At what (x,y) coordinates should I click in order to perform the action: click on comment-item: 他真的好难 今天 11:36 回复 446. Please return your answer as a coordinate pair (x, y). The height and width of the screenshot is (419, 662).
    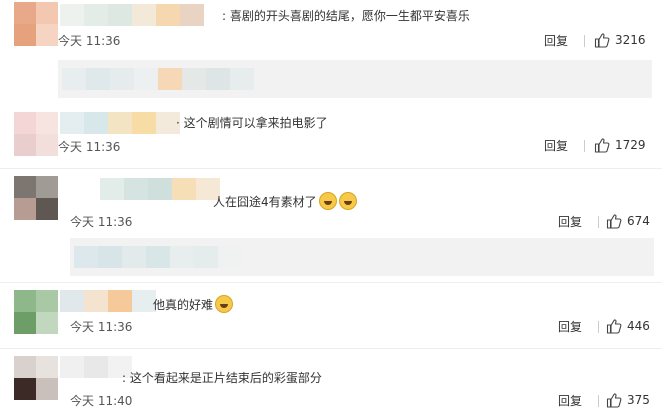
    Looking at the image, I should click on (331, 315).